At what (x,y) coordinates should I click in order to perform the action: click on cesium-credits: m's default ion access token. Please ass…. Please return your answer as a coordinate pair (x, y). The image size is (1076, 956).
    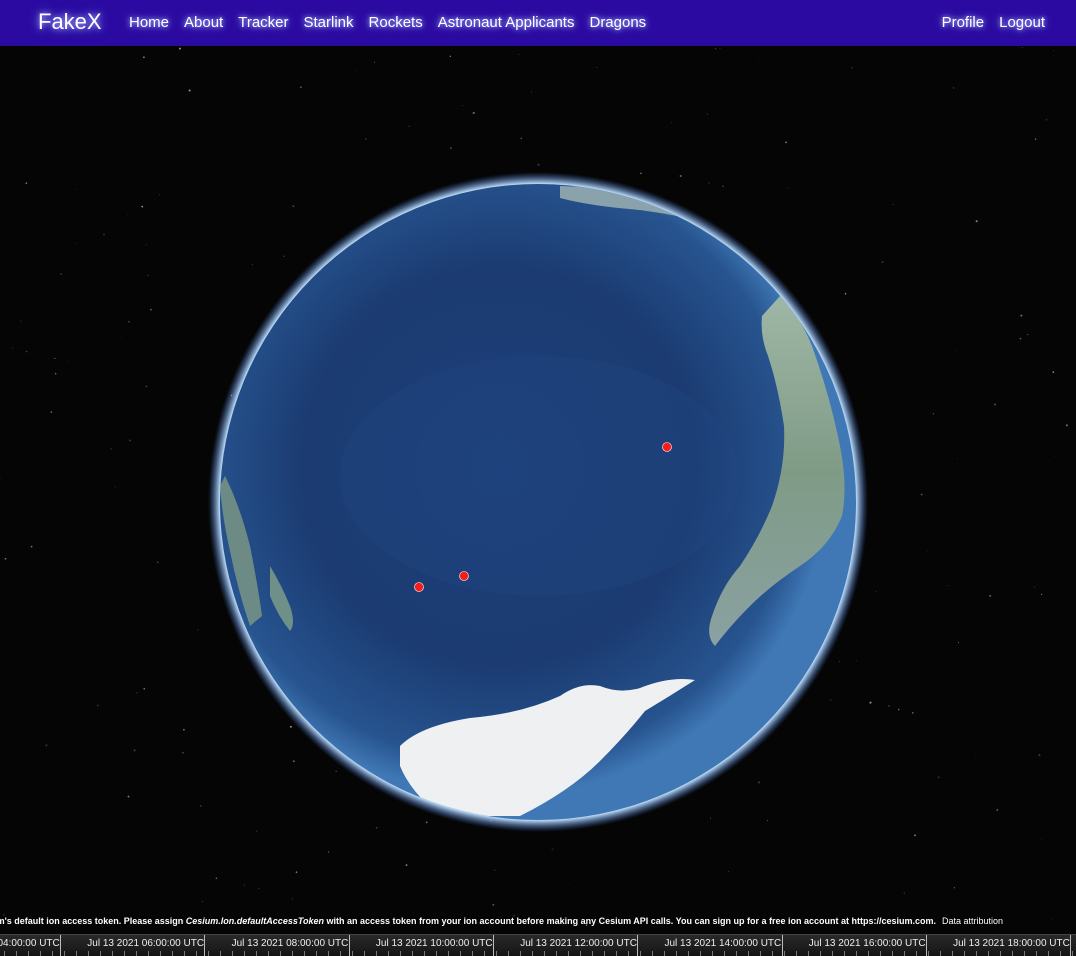
    Looking at the image, I should click on (538, 921).